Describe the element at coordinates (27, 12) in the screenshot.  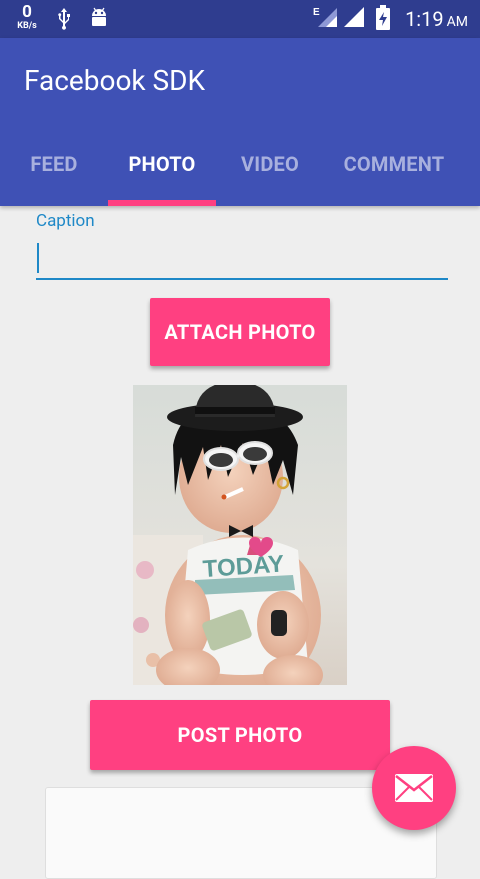
I see `network-speed-value: 0` at that location.